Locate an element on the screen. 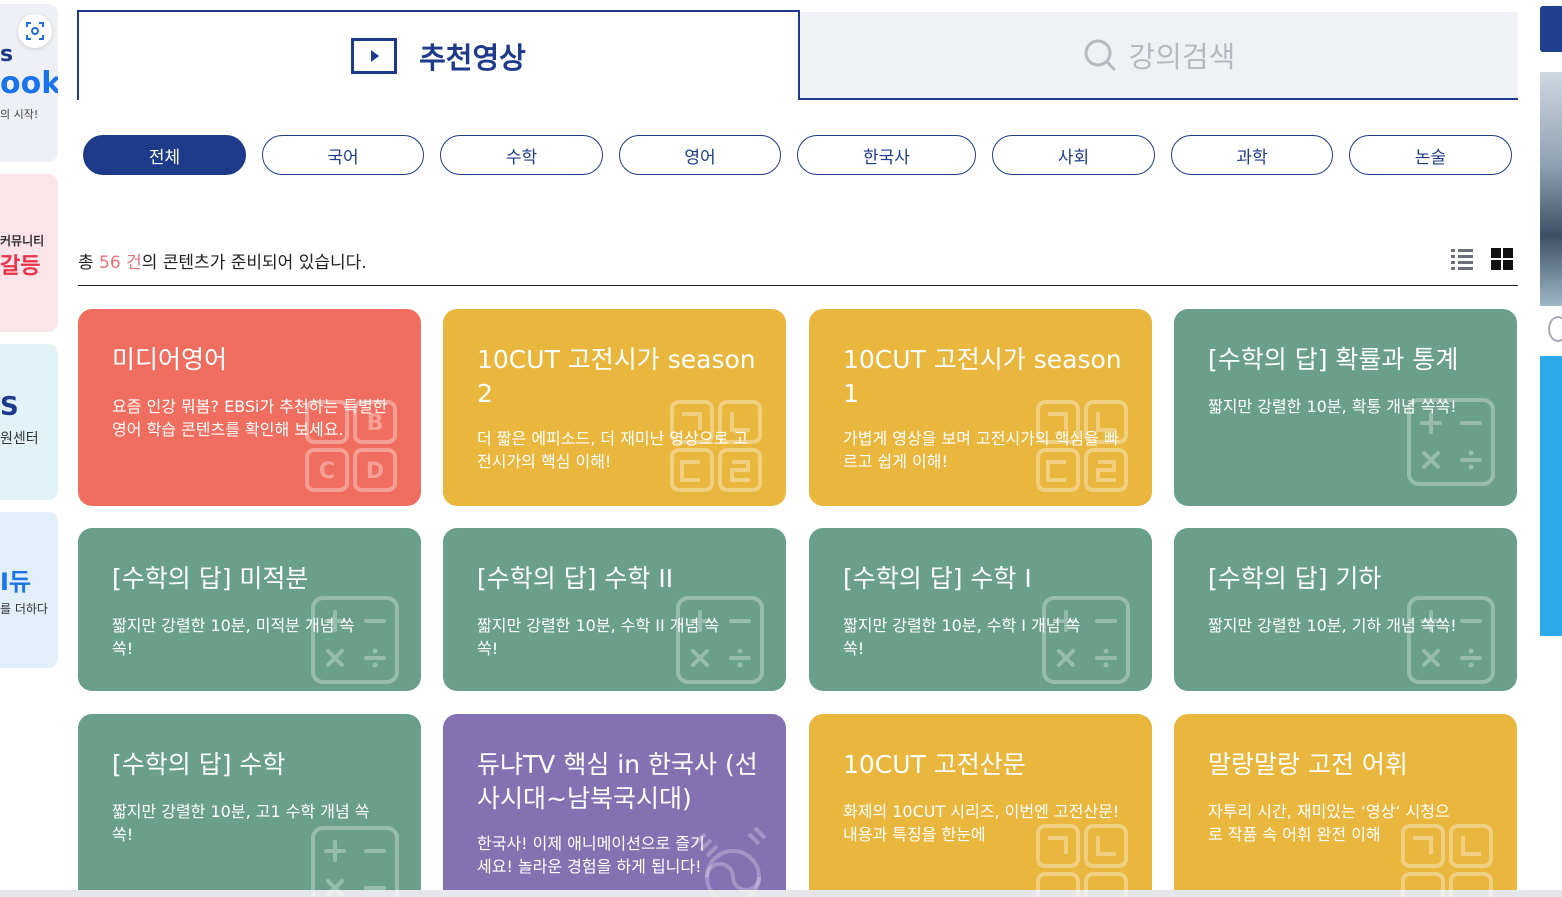 The image size is (1562, 897). tab-recommended-videos-label: 추천영상 is located at coordinates (472, 58).